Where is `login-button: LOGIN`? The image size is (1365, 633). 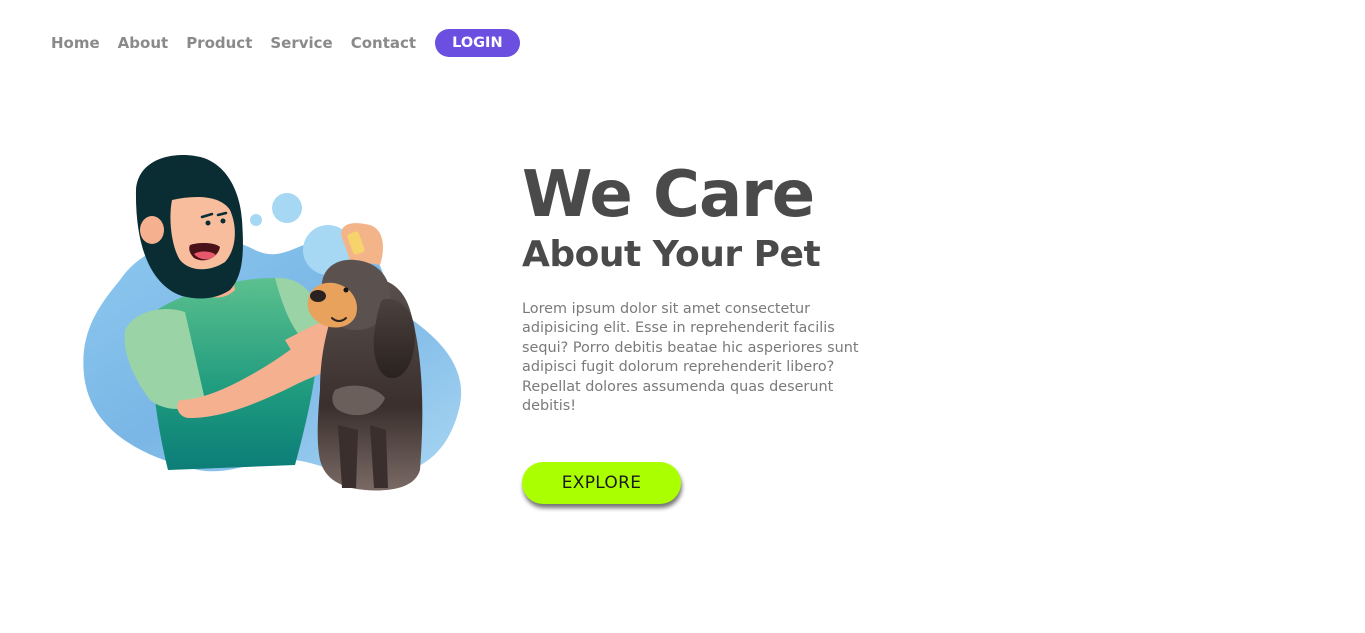 login-button: LOGIN is located at coordinates (477, 43).